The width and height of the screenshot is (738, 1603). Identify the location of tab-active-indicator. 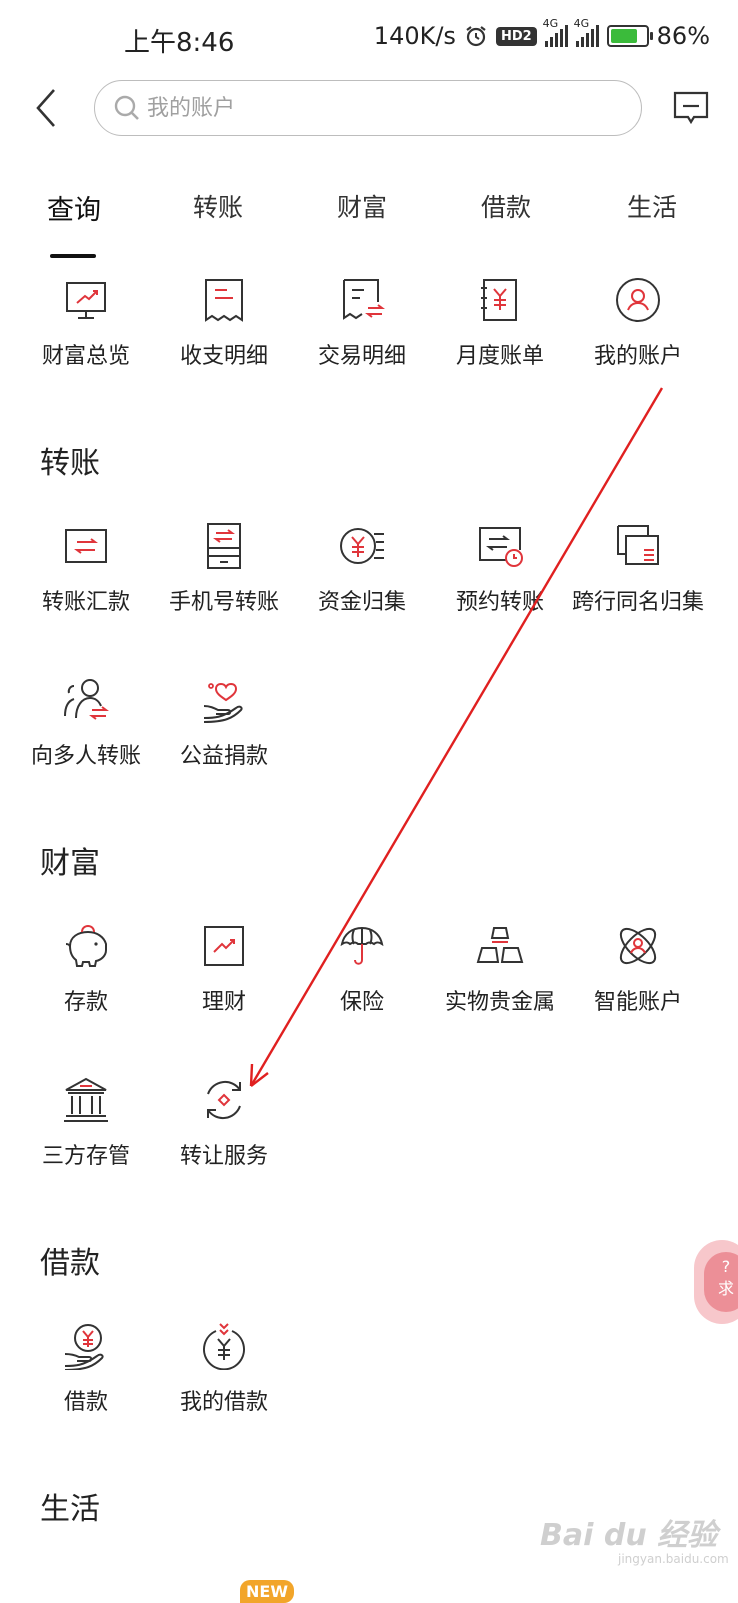
(73, 256).